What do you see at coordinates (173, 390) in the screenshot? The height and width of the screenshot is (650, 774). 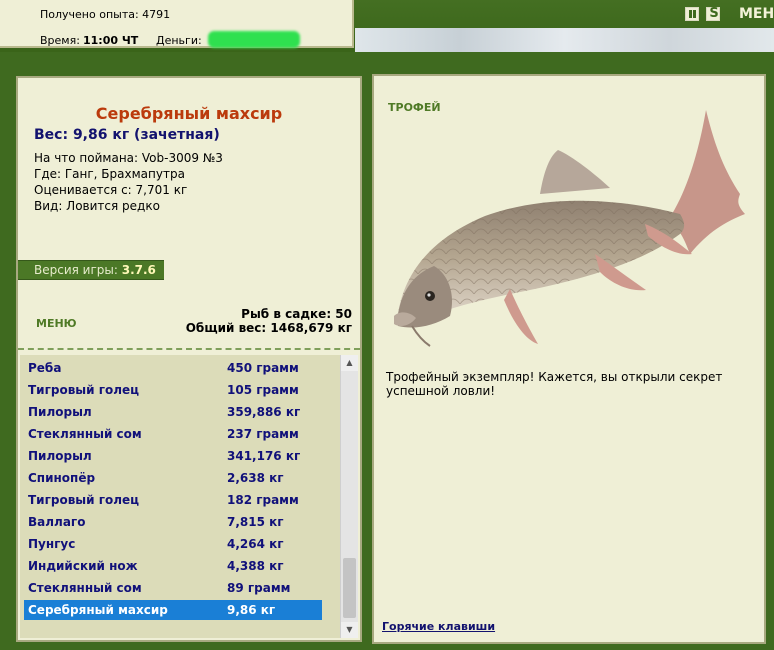 I see `catch-list-item: Тигровый голец 105 грамм` at bounding box center [173, 390].